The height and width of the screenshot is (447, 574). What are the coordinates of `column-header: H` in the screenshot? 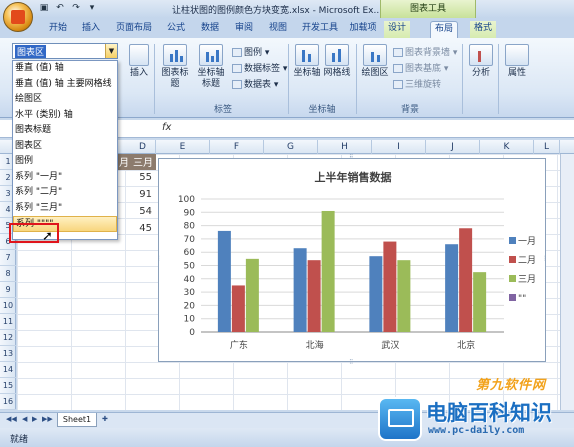 It's located at (345, 147).